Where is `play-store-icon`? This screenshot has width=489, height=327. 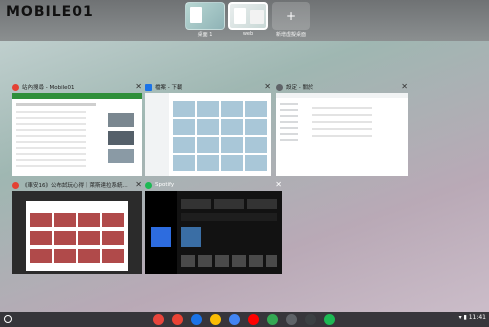
play-store-icon is located at coordinates (272, 319).